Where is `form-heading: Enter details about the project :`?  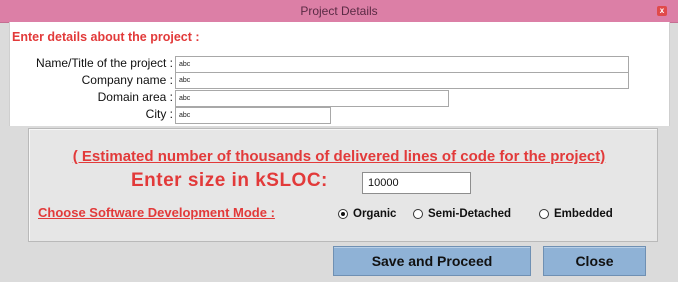
form-heading: Enter details about the project : is located at coordinates (106, 37).